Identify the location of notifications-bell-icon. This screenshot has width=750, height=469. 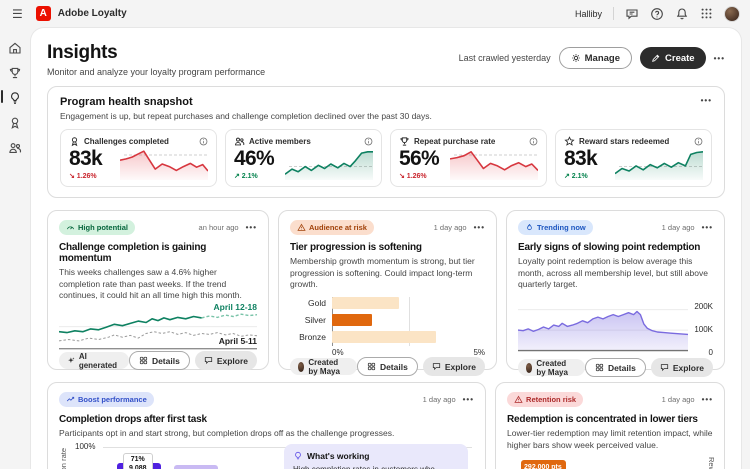
(682, 14).